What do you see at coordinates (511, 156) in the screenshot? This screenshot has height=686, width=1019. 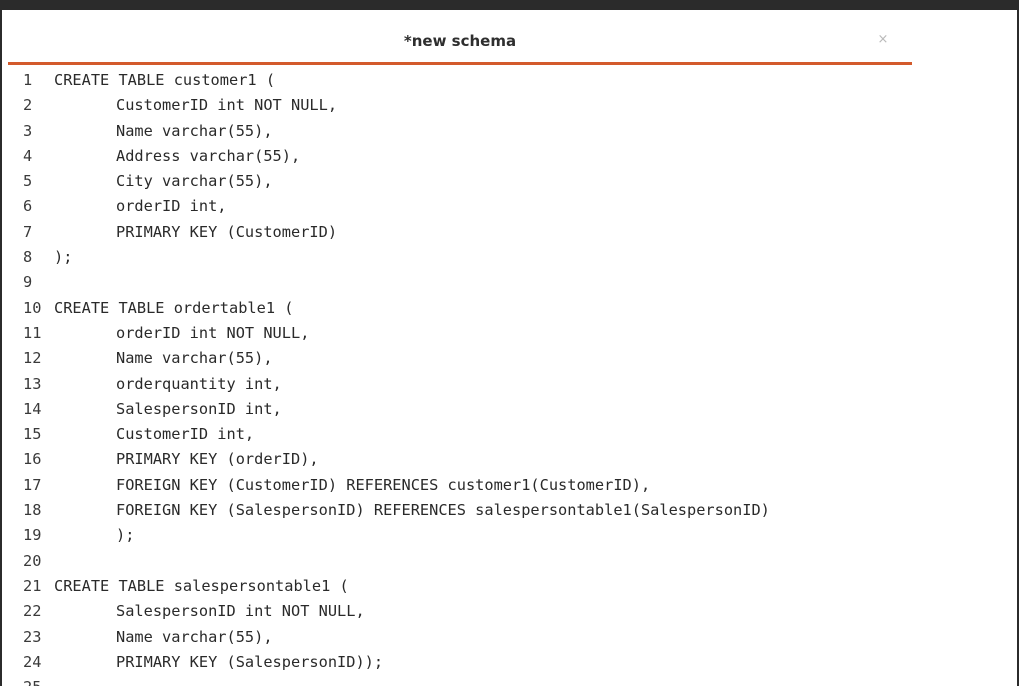 I see `code-line: 4 Address varchar(55),` at bounding box center [511, 156].